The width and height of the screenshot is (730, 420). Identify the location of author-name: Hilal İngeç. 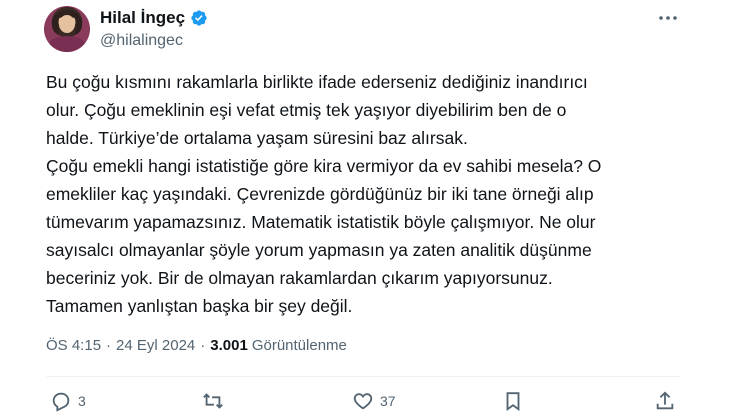
(142, 18).